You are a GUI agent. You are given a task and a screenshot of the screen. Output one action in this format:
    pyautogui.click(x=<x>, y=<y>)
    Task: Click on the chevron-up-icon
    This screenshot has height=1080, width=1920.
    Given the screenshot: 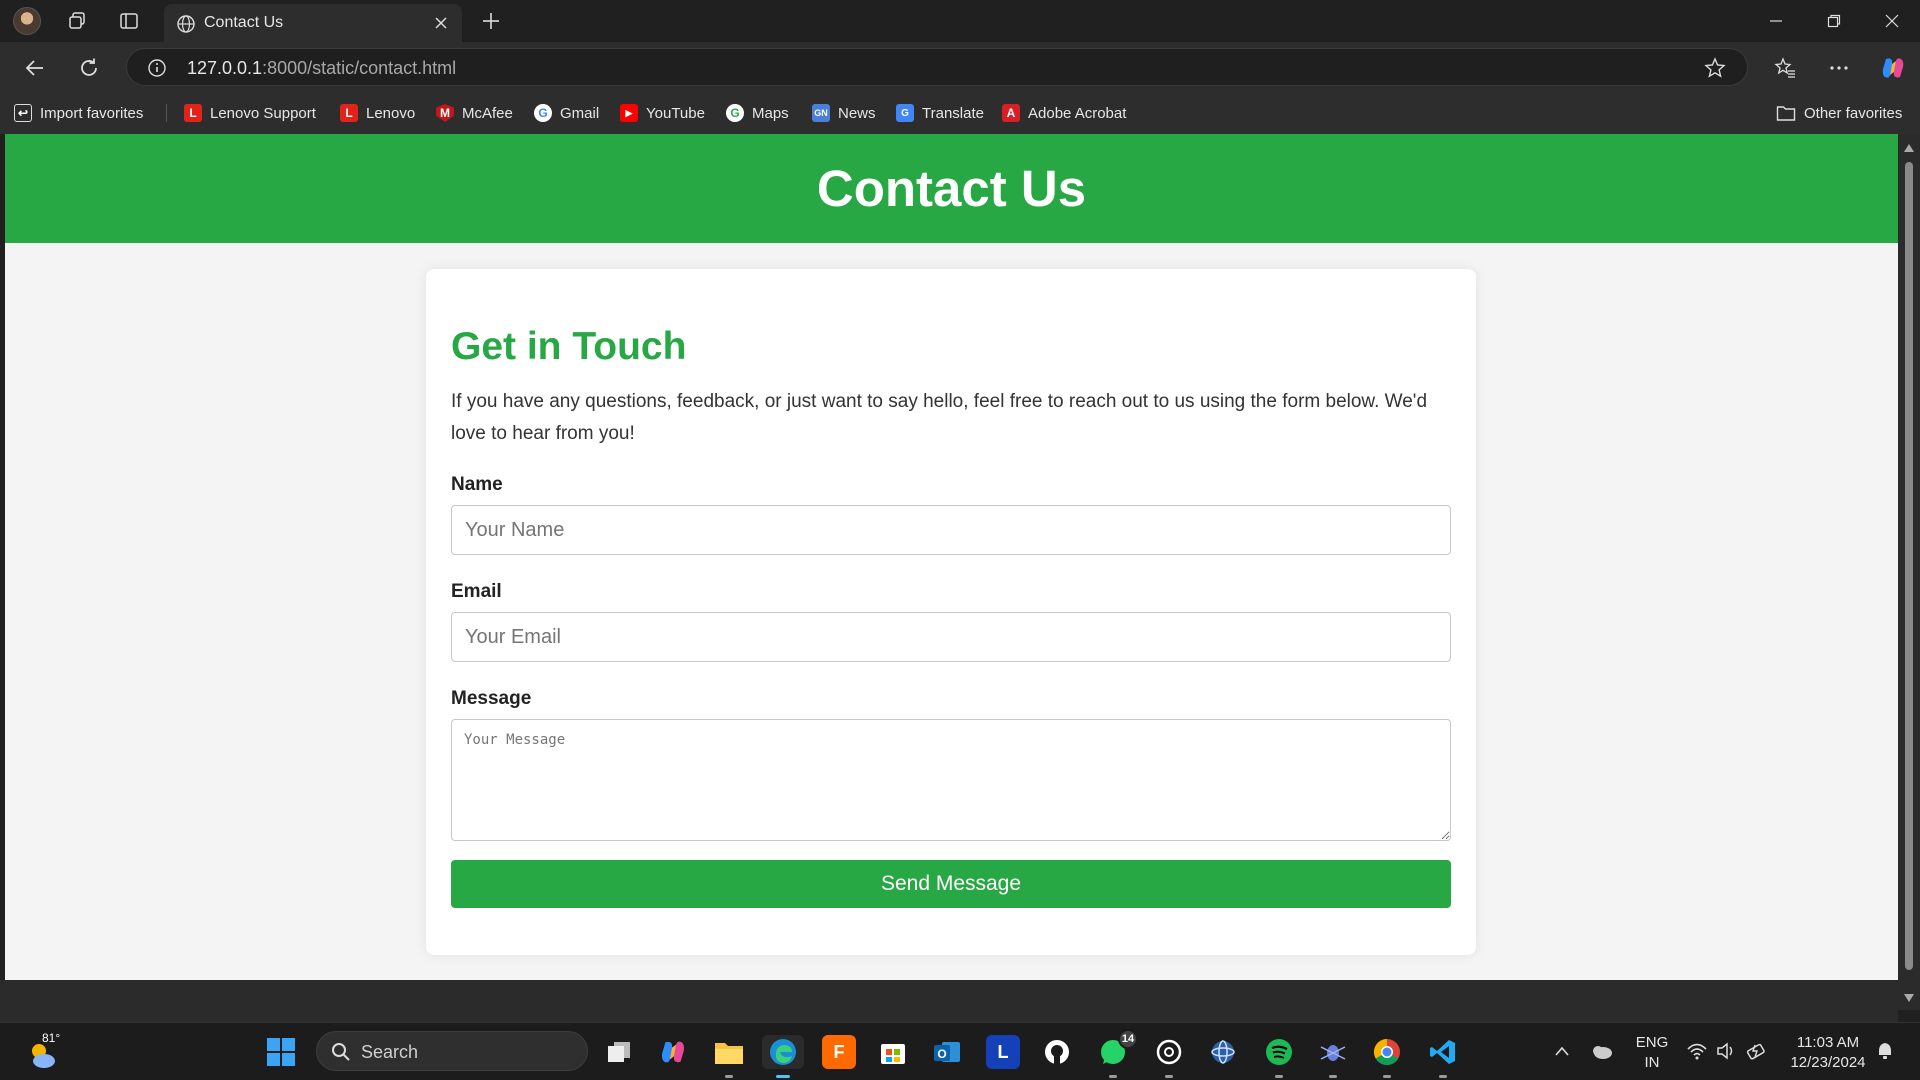 What is the action you would take?
    pyautogui.click(x=1562, y=1051)
    